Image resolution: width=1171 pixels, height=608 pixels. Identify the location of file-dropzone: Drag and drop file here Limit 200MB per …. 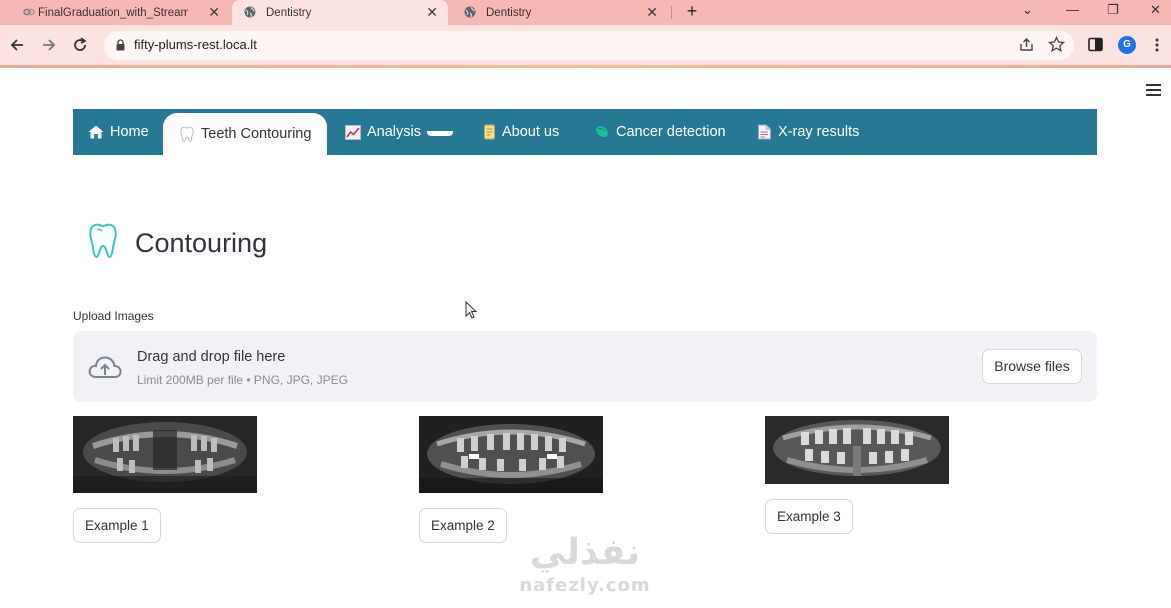
(585, 366).